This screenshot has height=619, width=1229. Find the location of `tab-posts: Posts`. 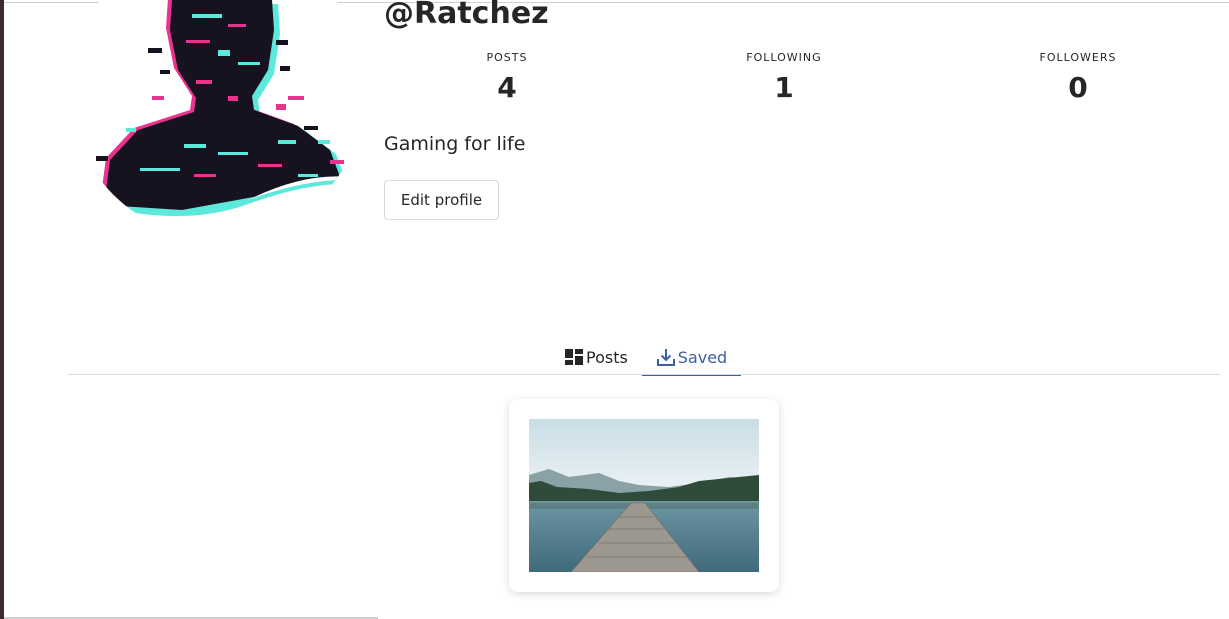

tab-posts: Posts is located at coordinates (596, 357).